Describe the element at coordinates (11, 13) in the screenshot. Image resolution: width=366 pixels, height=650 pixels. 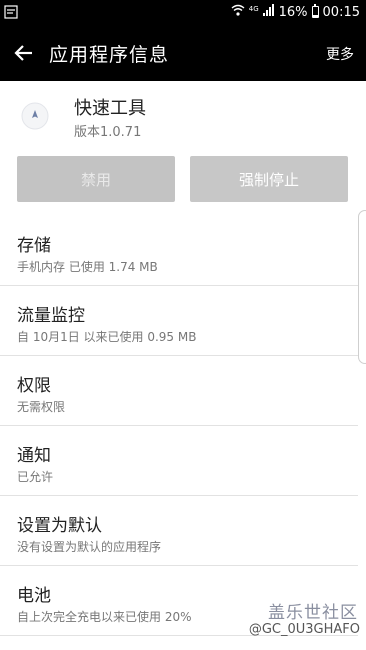
I see `notification-icon` at that location.